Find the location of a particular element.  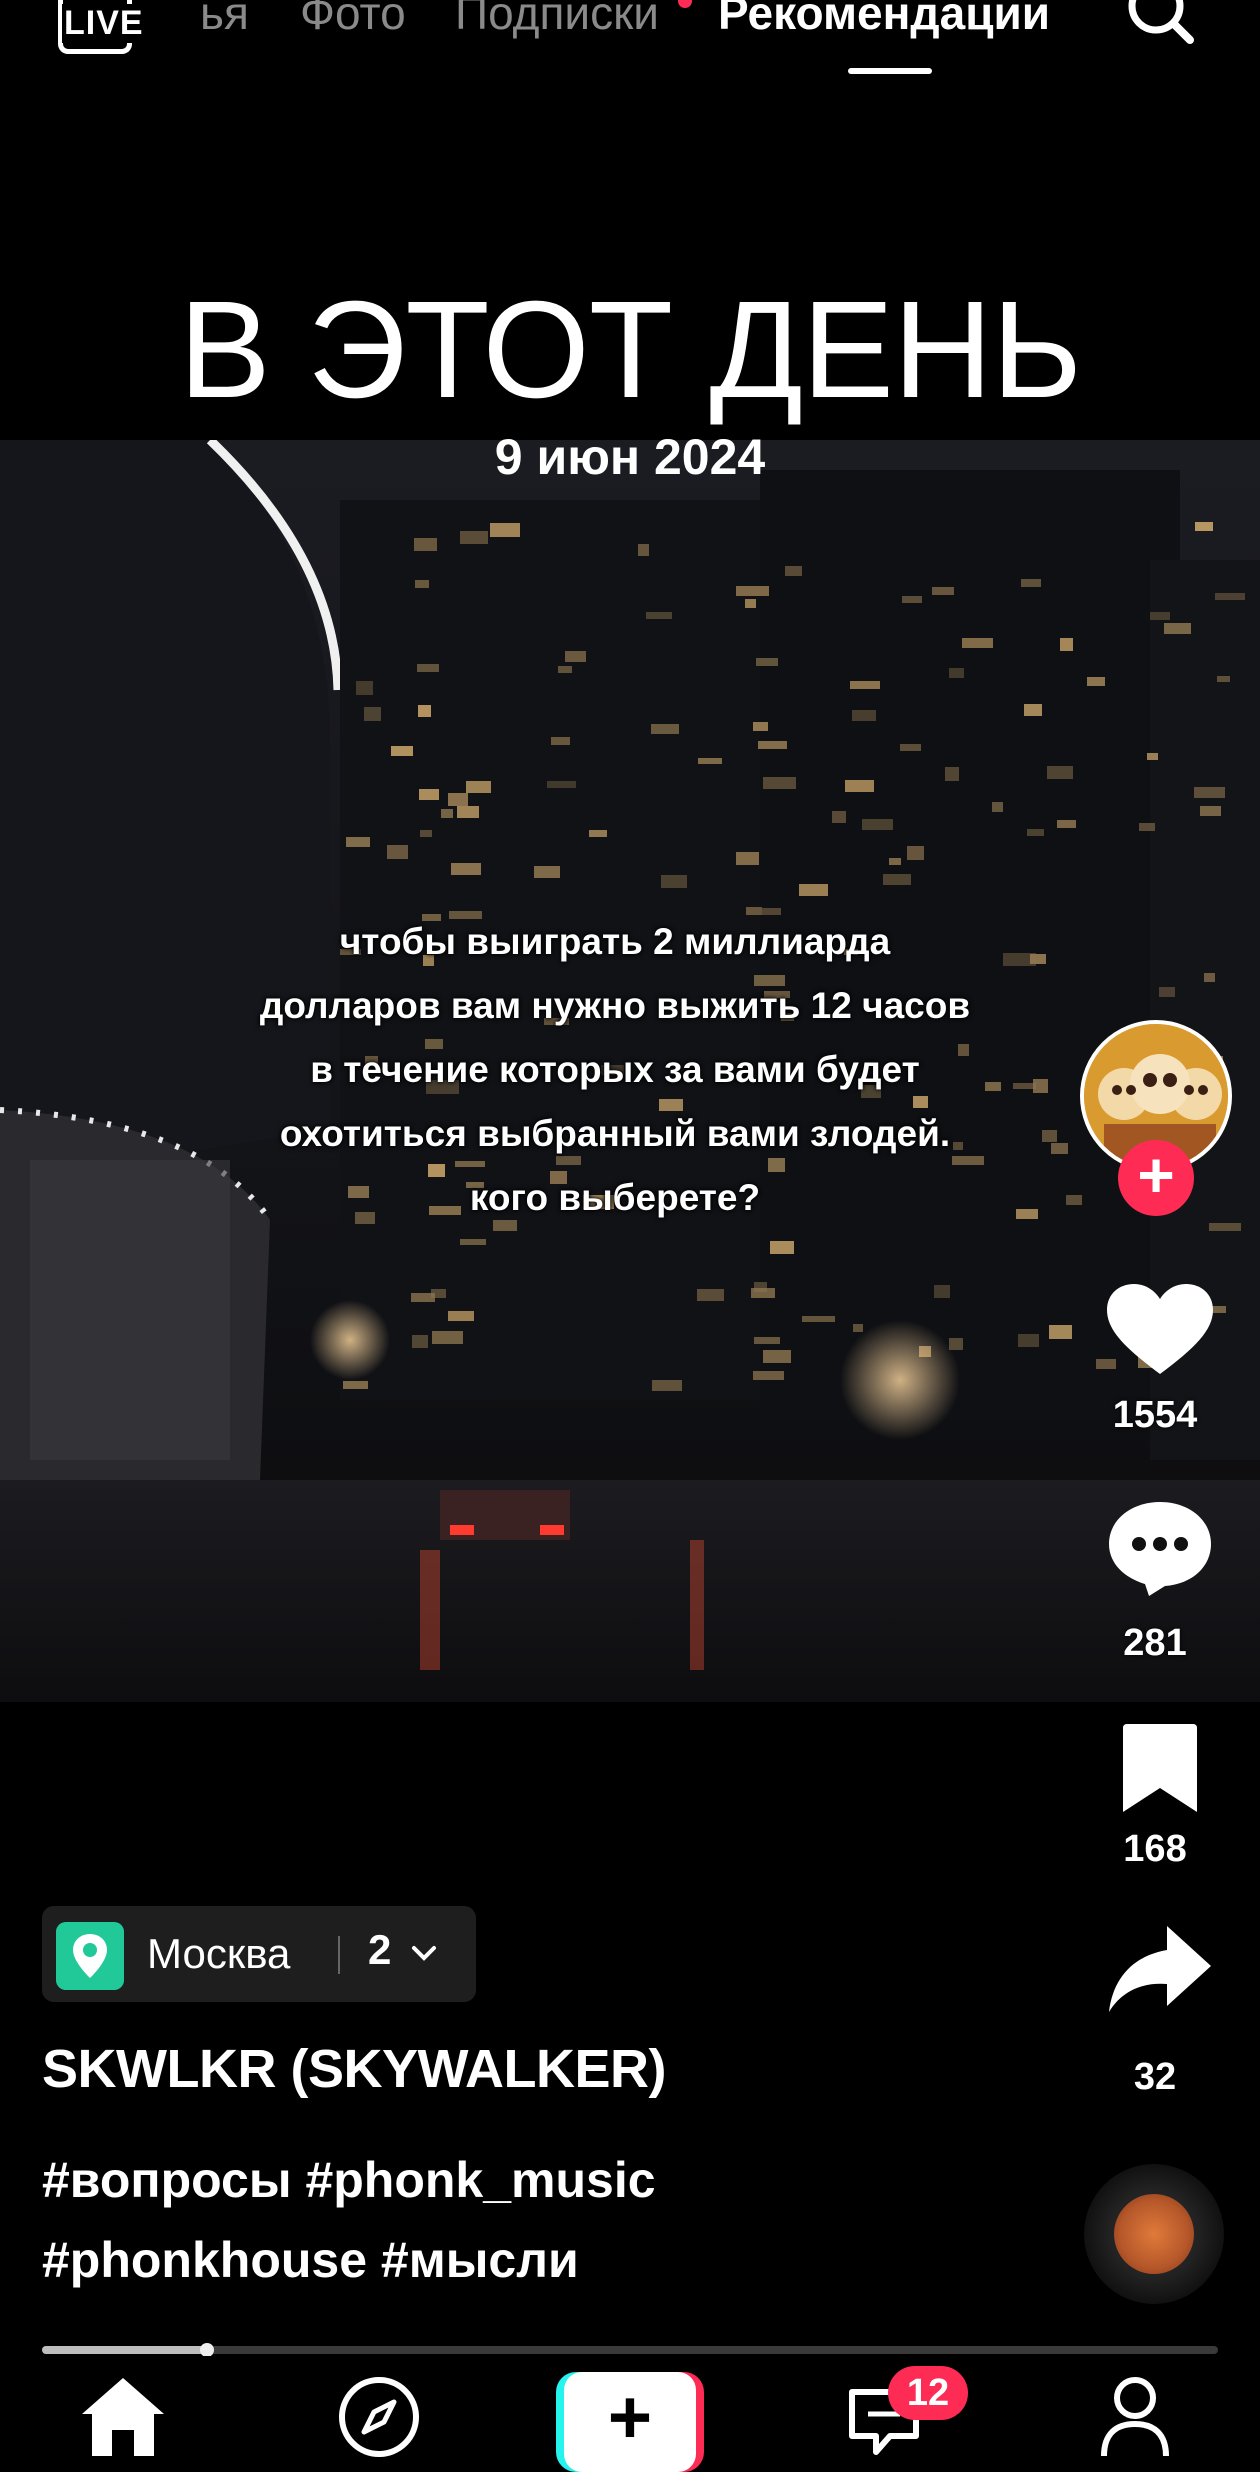

caption-line: кого выберете? is located at coordinates (615, 1197).